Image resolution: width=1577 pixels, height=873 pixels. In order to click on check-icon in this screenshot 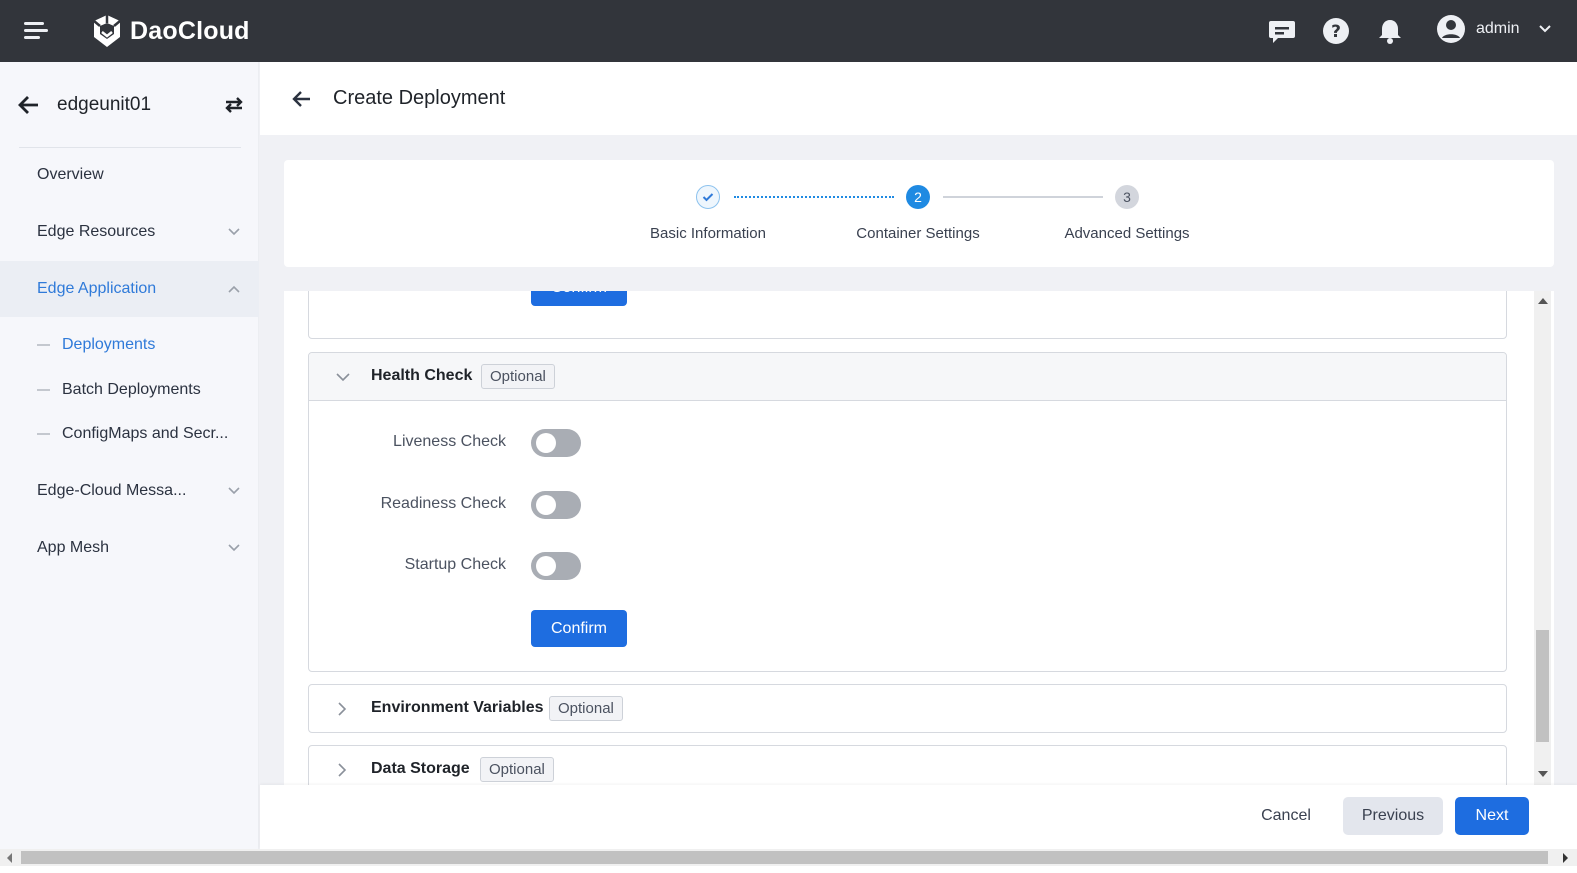, I will do `click(708, 197)`.